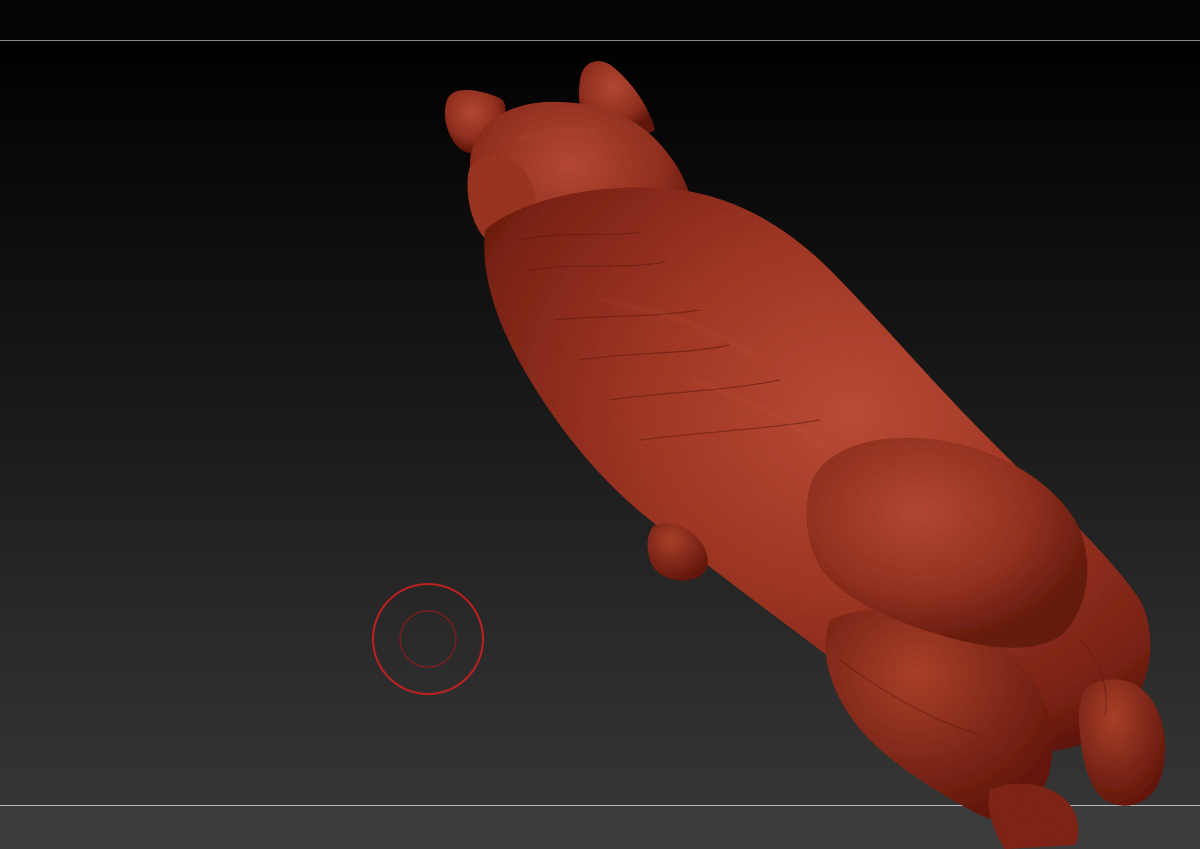 The width and height of the screenshot is (1200, 849). What do you see at coordinates (1033, 816) in the screenshot?
I see `lower-foot` at bounding box center [1033, 816].